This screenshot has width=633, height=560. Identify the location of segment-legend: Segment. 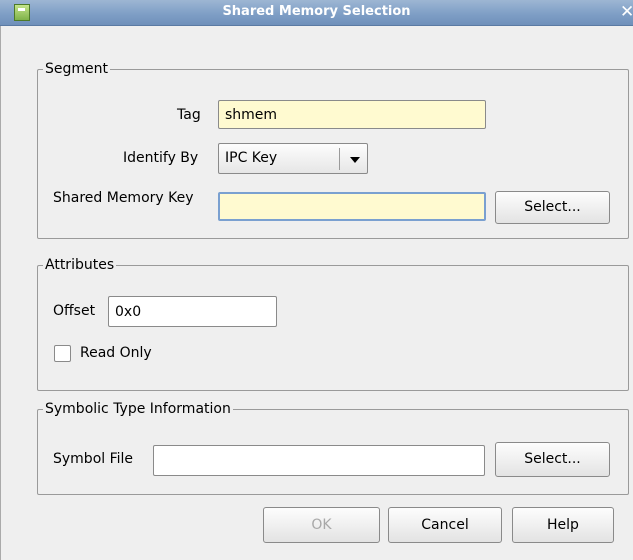
(76, 69).